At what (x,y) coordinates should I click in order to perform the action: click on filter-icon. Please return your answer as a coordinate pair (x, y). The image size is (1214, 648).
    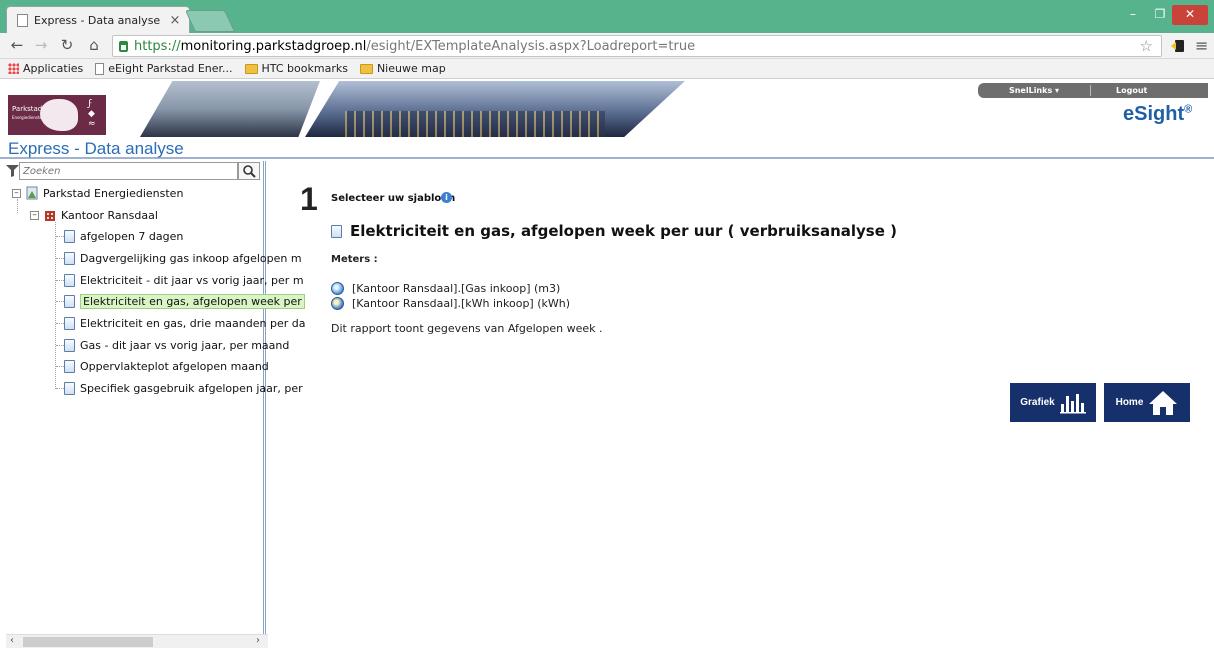
    Looking at the image, I should click on (12, 171).